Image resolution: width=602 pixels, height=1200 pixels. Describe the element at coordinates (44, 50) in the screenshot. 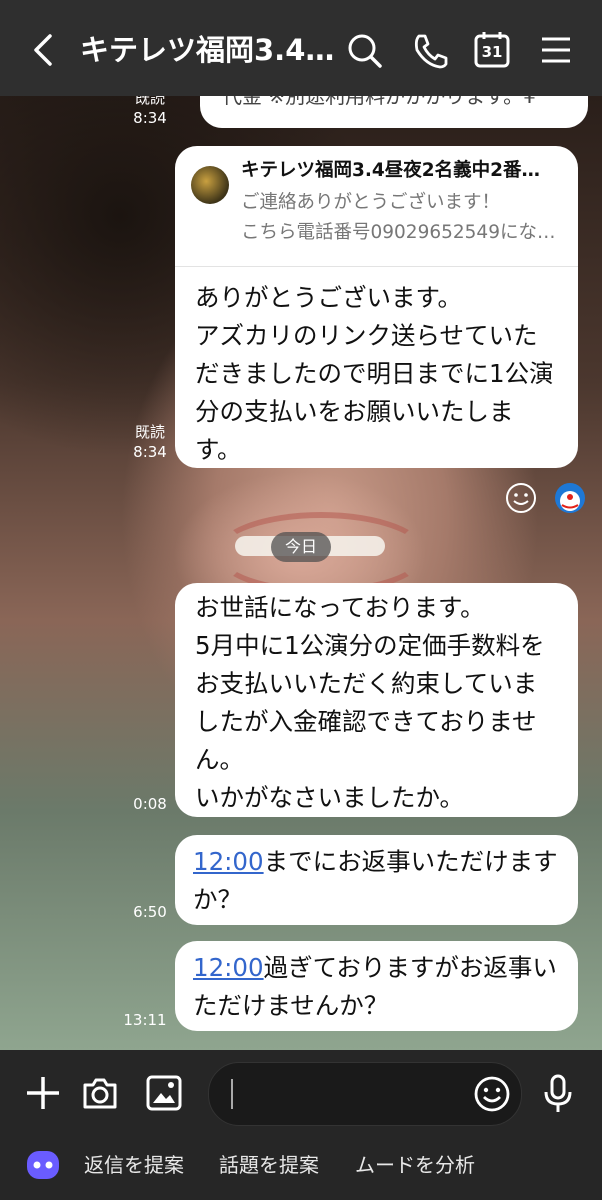

I see `back-arrow-icon` at that location.